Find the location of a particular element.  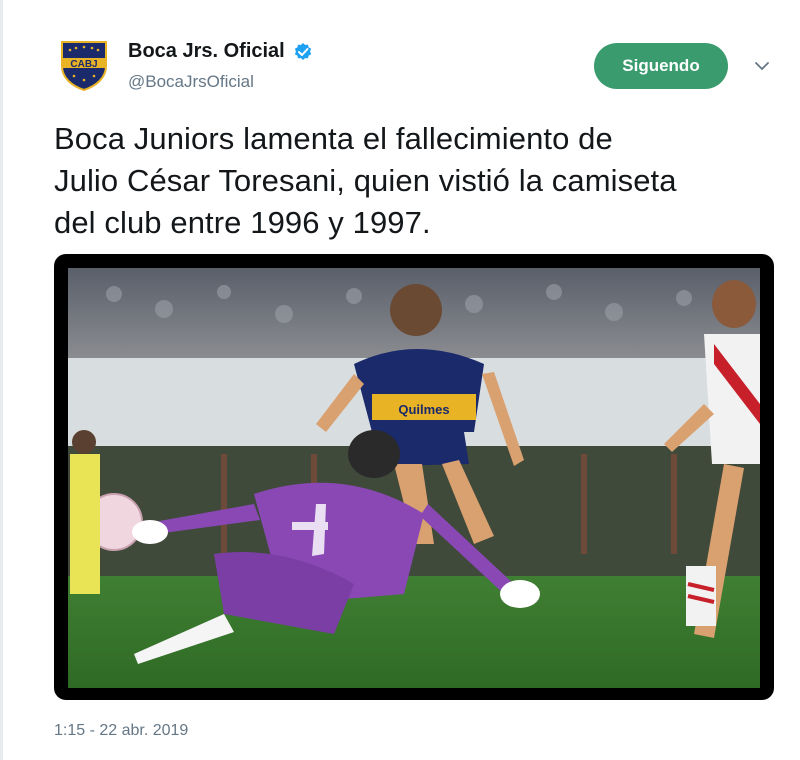

user-handle: @BocaJrsOficial is located at coordinates (191, 82).